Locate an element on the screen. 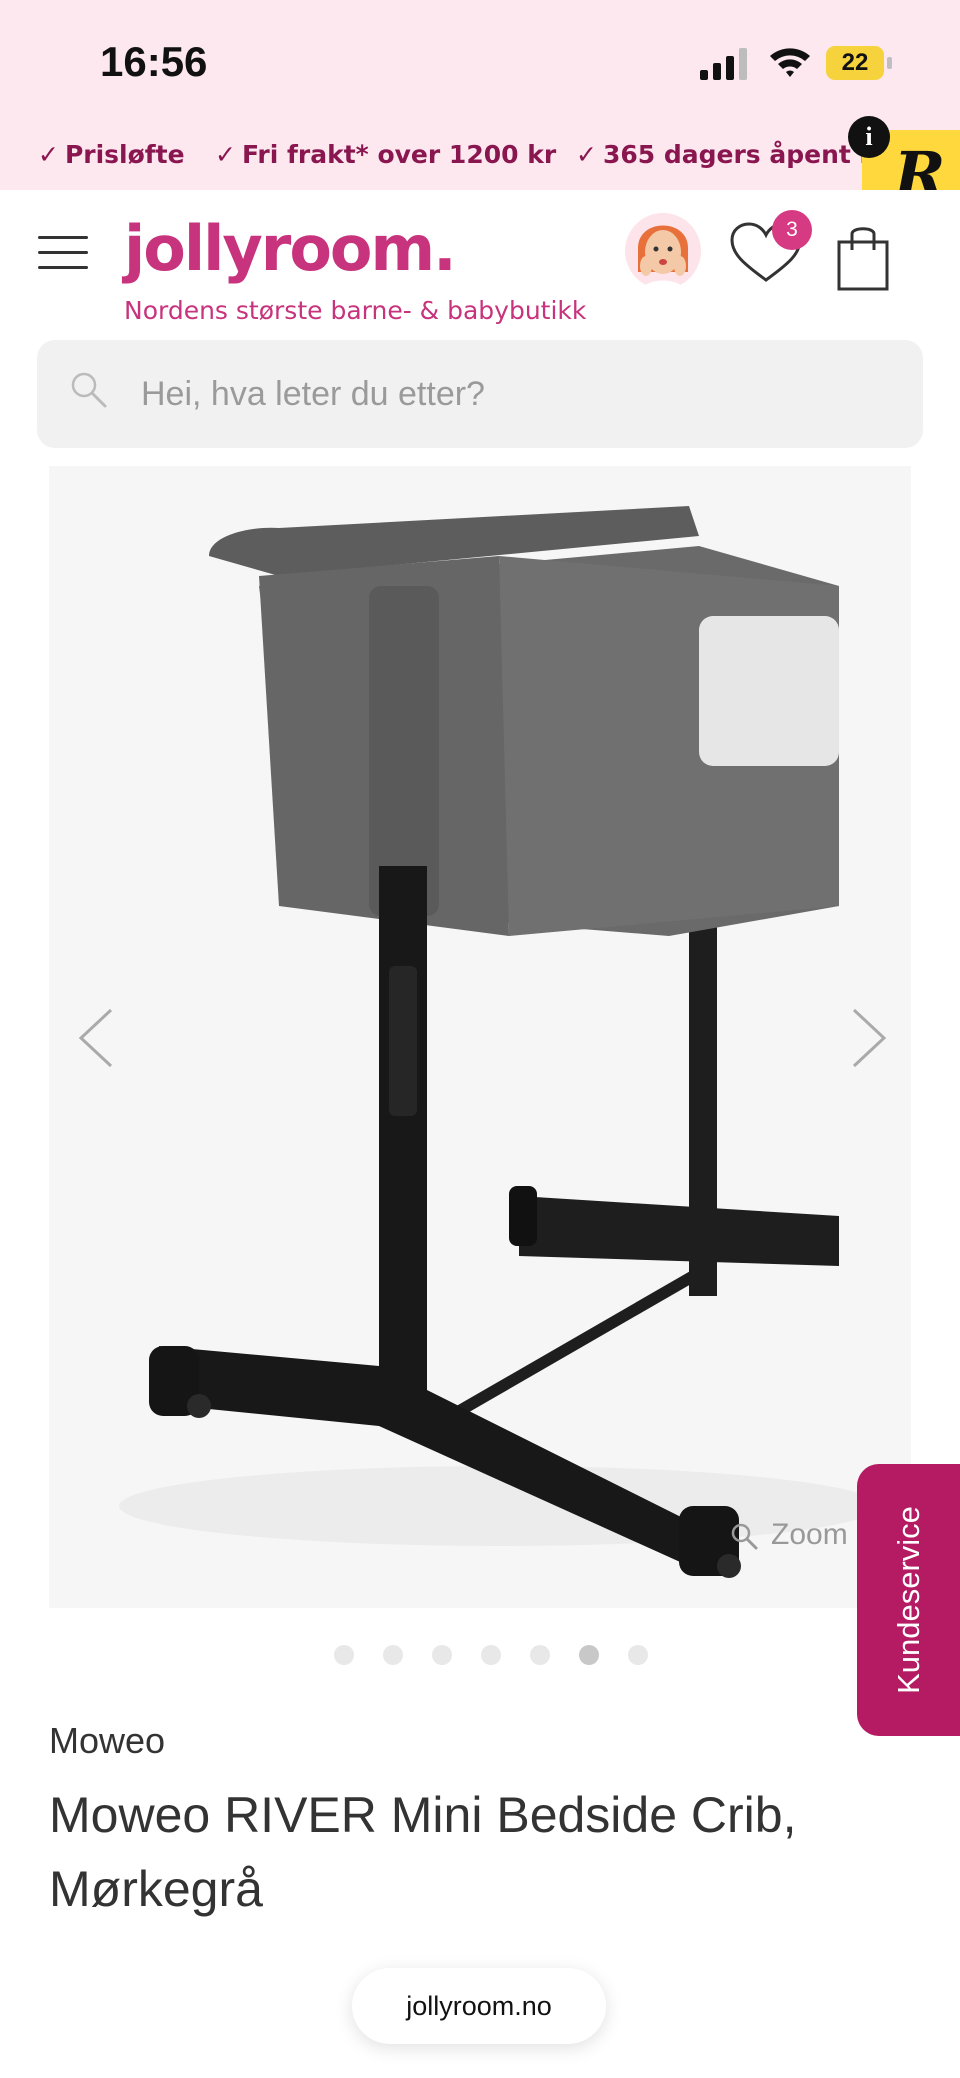 Image resolution: width=960 pixels, height=2078 pixels. pagination-dot-active is located at coordinates (589, 1655).